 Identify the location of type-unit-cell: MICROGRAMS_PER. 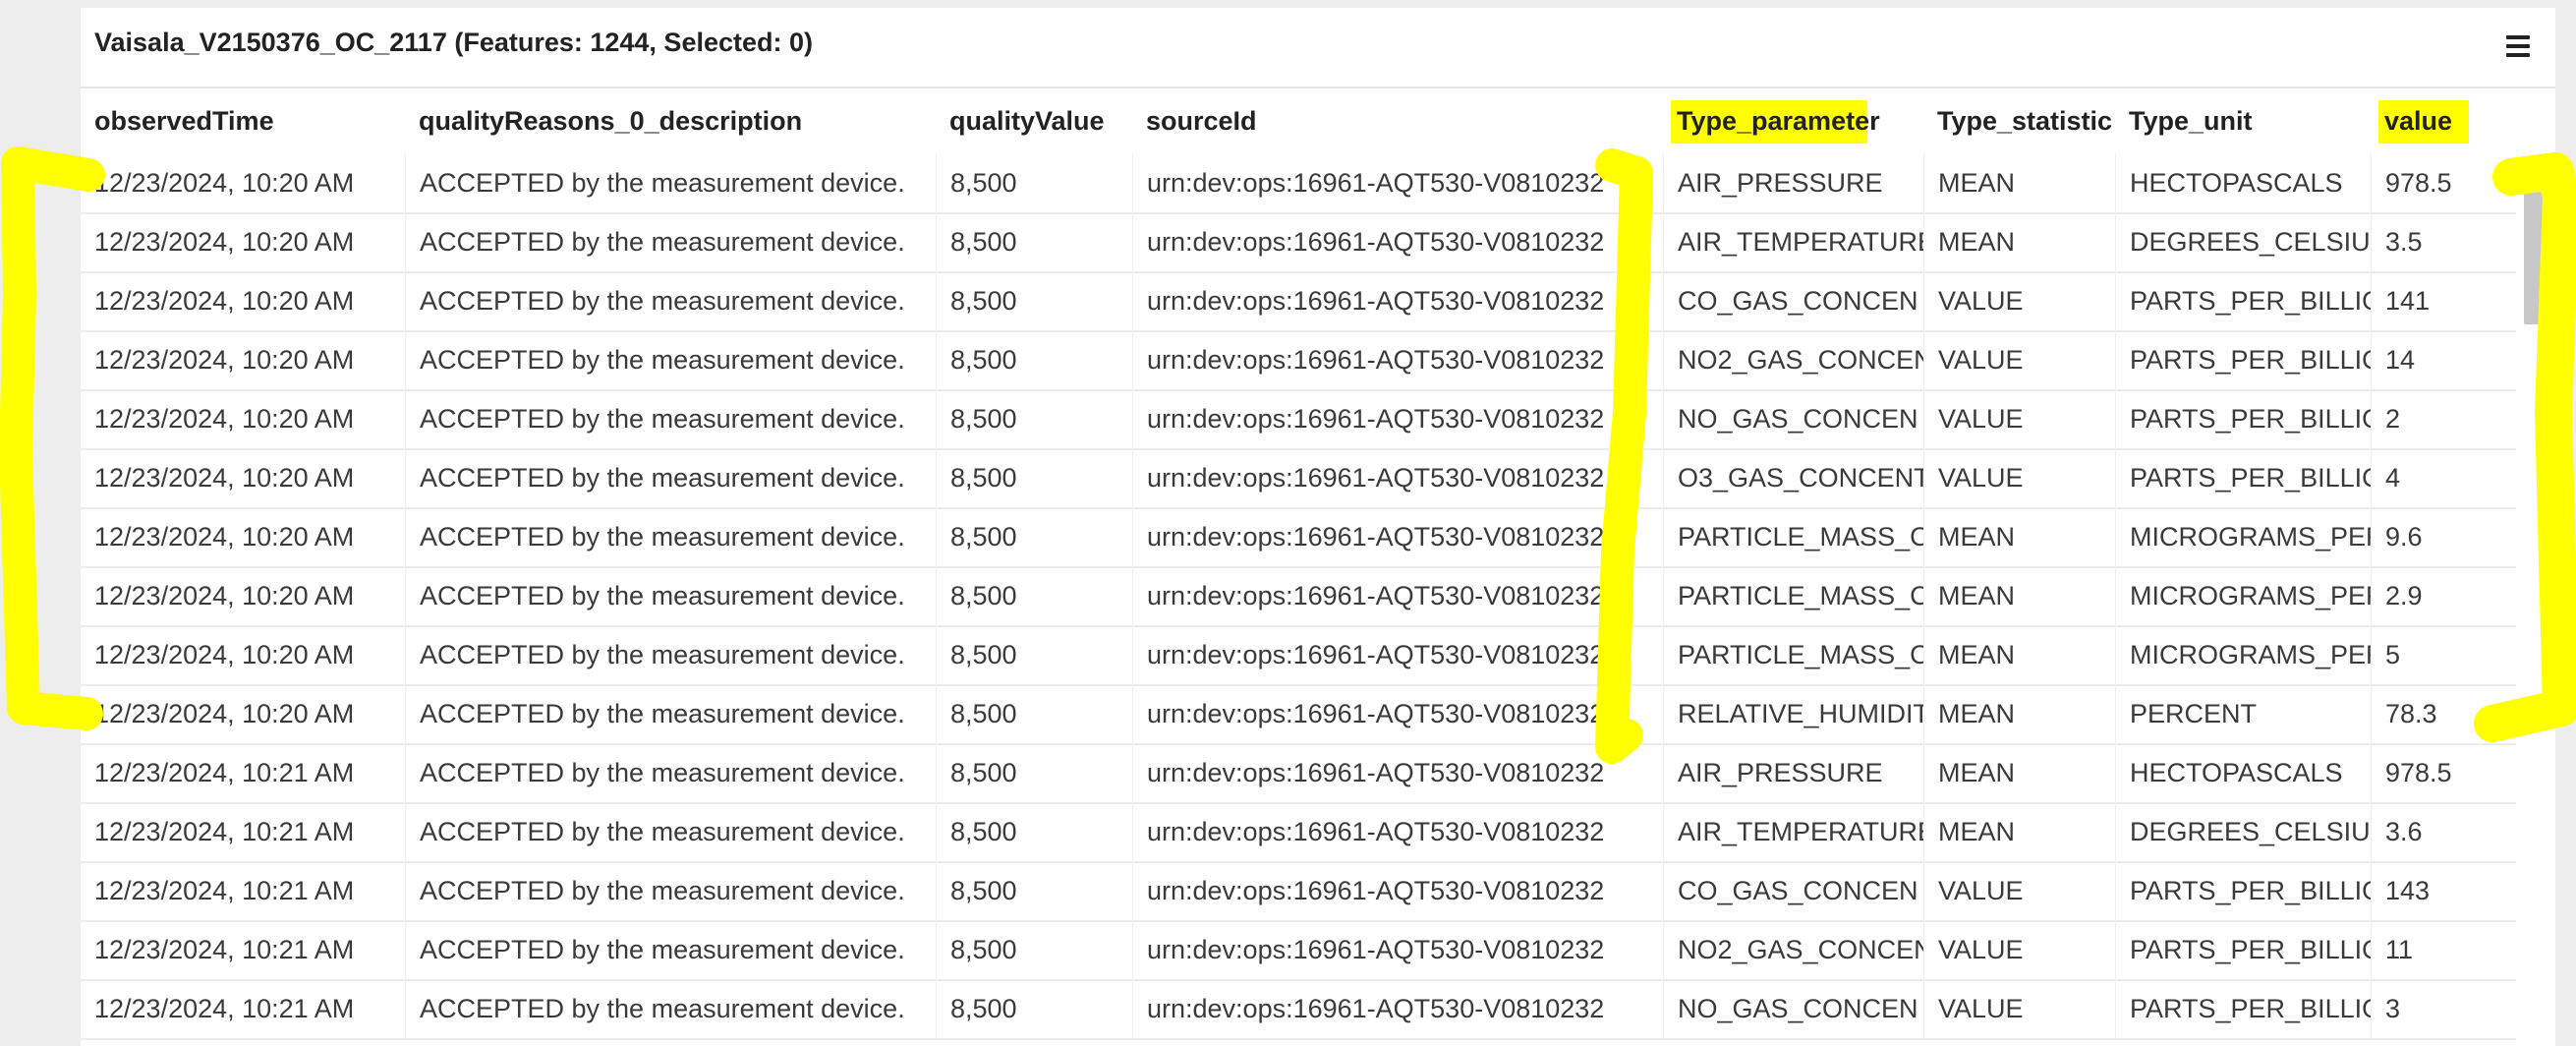
(2243, 595).